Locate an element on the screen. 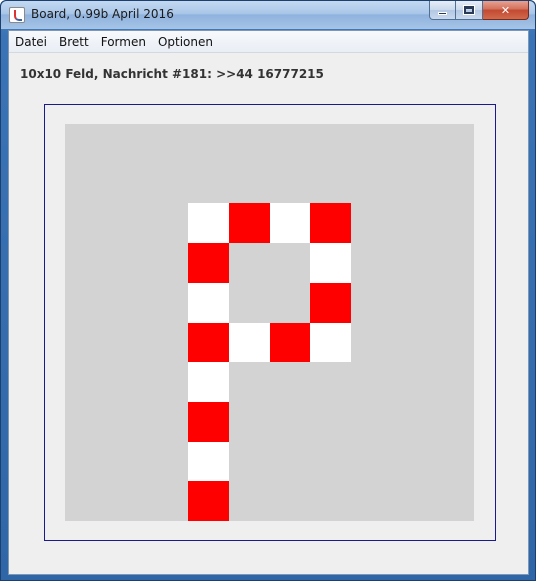 Image resolution: width=536 pixels, height=581 pixels. board-cell-r4-c3 is located at coordinates (208, 303).